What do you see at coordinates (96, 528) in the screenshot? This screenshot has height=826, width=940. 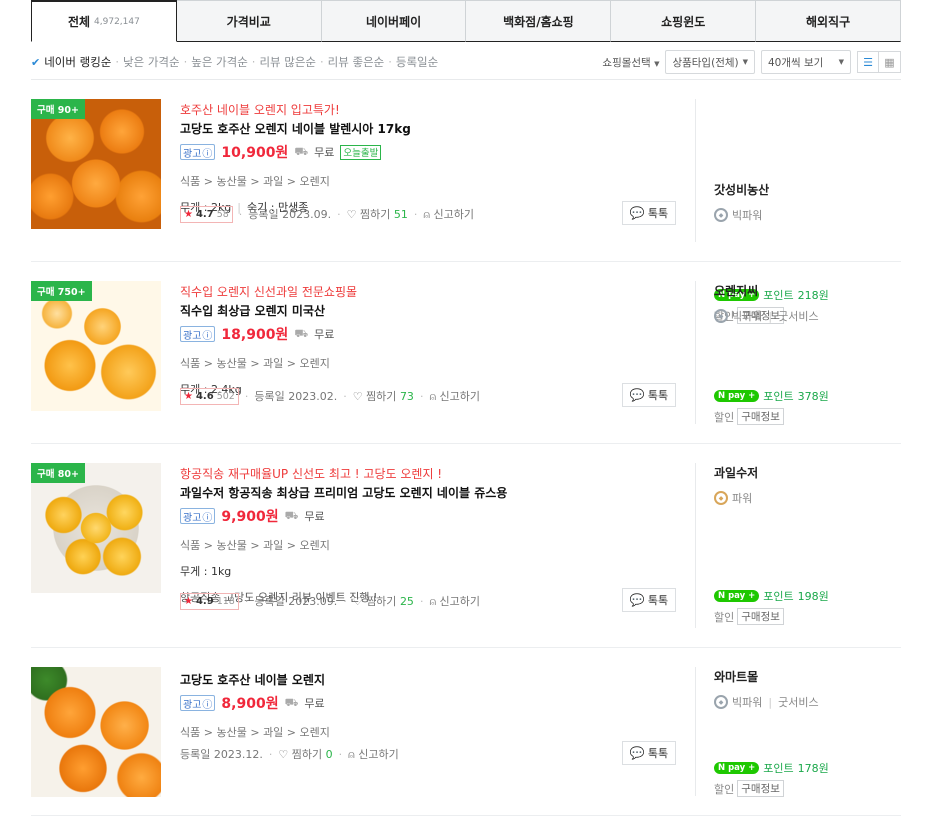 I see `product-thumbnail: 구매 80+` at bounding box center [96, 528].